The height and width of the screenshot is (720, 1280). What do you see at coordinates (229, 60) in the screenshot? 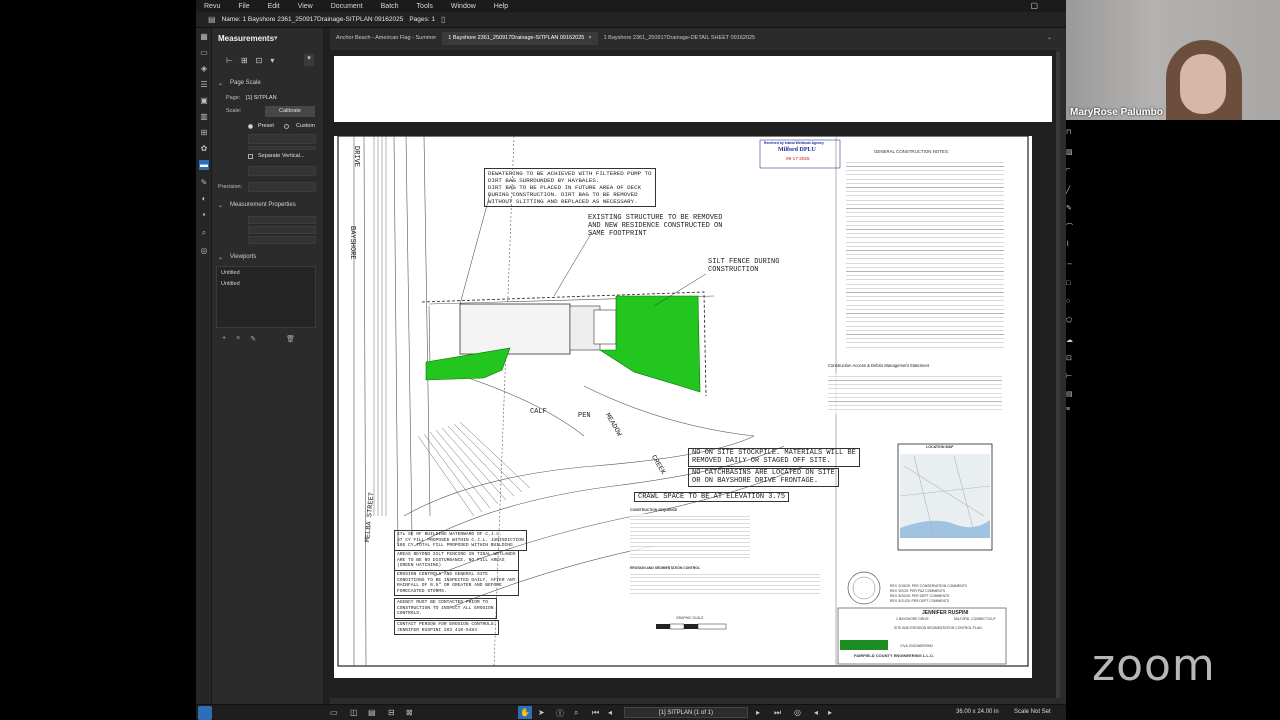
I see `measure-line-icon: ⊢` at bounding box center [229, 60].